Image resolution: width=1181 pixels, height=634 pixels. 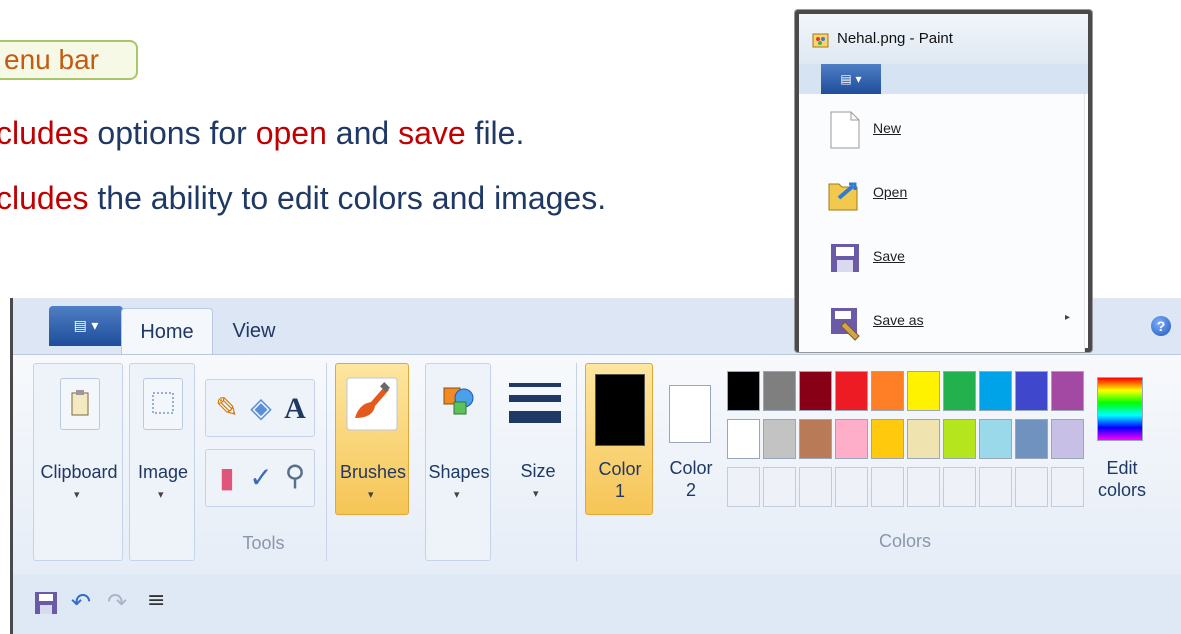 What do you see at coordinates (262, 133) in the screenshot?
I see `bullet-open-save: cludes options for open and save file.` at bounding box center [262, 133].